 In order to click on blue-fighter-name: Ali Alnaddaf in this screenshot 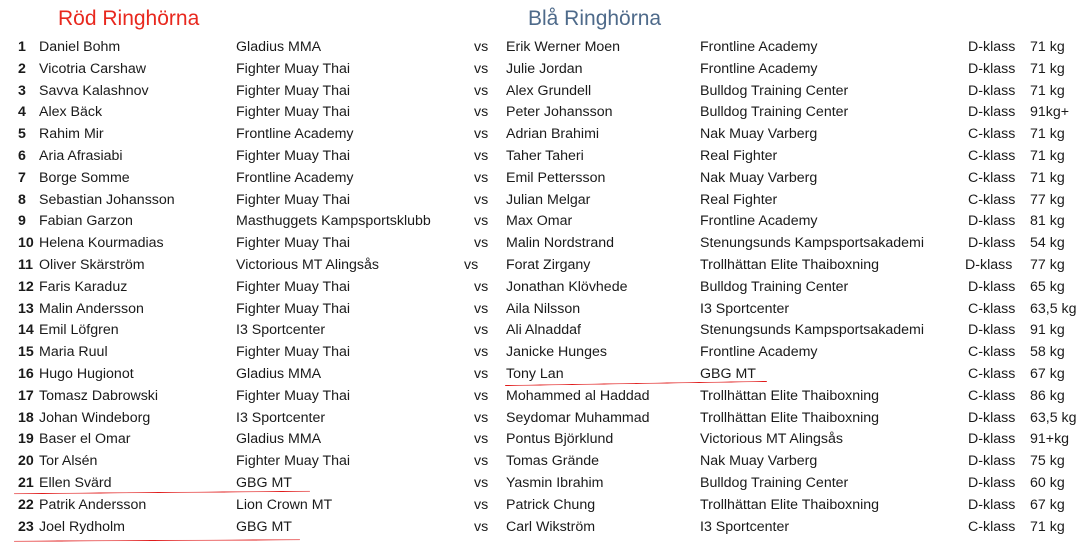, I will do `click(543, 330)`.